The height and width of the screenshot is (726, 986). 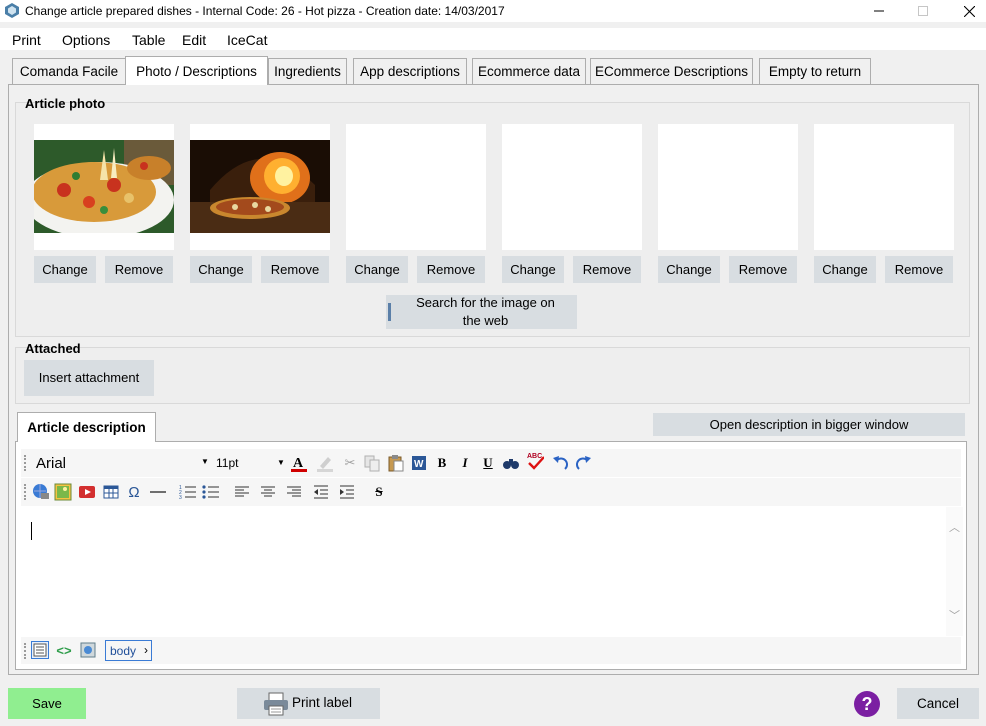 What do you see at coordinates (88, 650) in the screenshot?
I see `preview-icon` at bounding box center [88, 650].